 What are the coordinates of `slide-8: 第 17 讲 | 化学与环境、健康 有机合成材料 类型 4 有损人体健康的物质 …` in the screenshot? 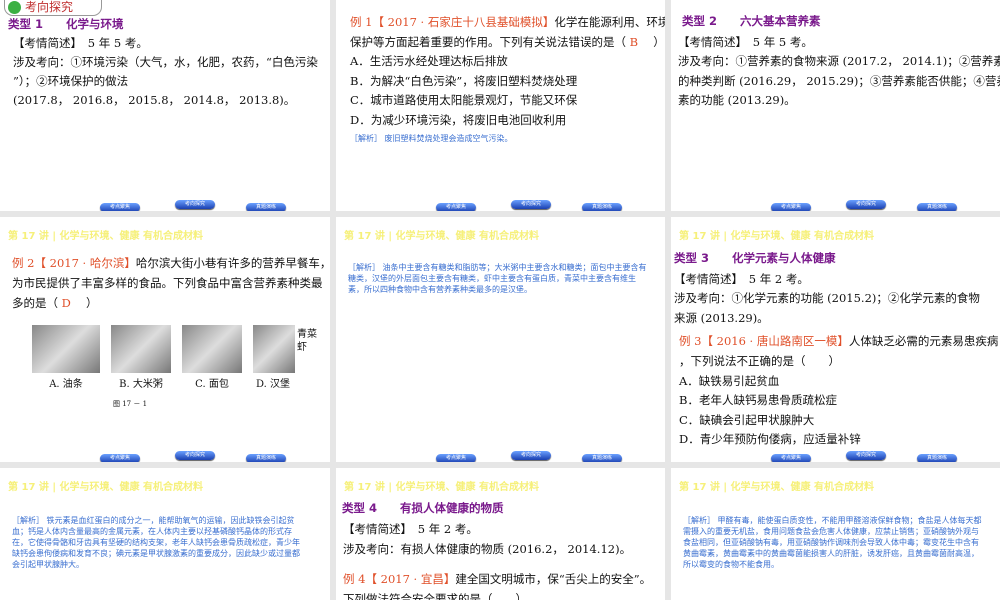 It's located at (500, 534).